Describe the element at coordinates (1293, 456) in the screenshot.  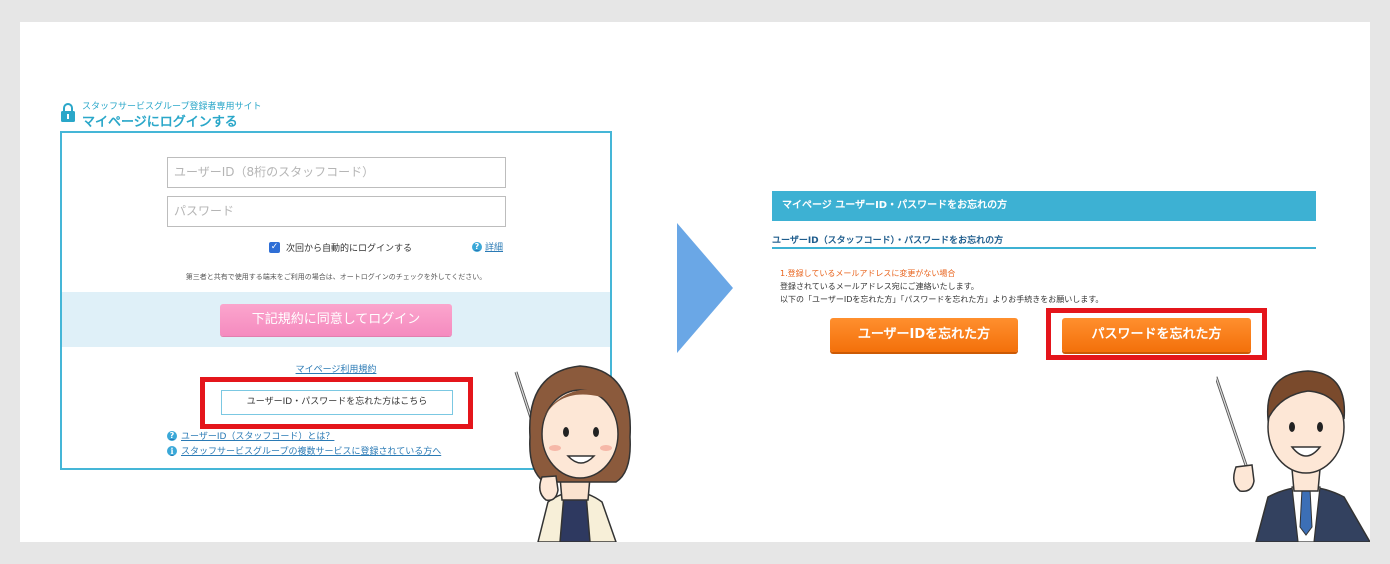
I see `man-presenter-illustration` at that location.